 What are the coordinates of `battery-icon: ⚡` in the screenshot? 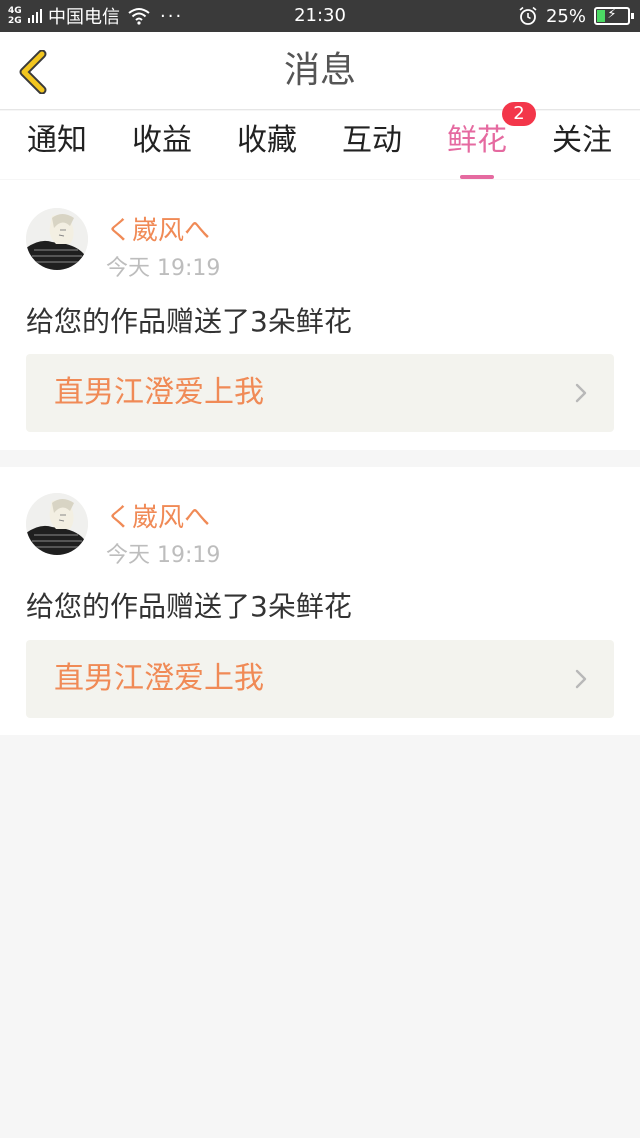 It's located at (614, 16).